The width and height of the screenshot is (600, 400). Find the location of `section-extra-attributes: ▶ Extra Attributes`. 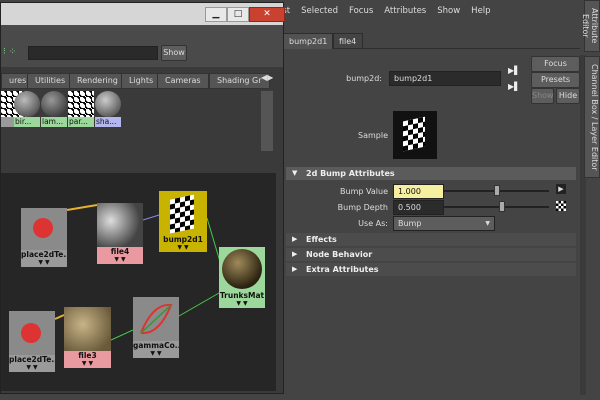

section-extra-attributes: ▶ Extra Attributes is located at coordinates (431, 269).